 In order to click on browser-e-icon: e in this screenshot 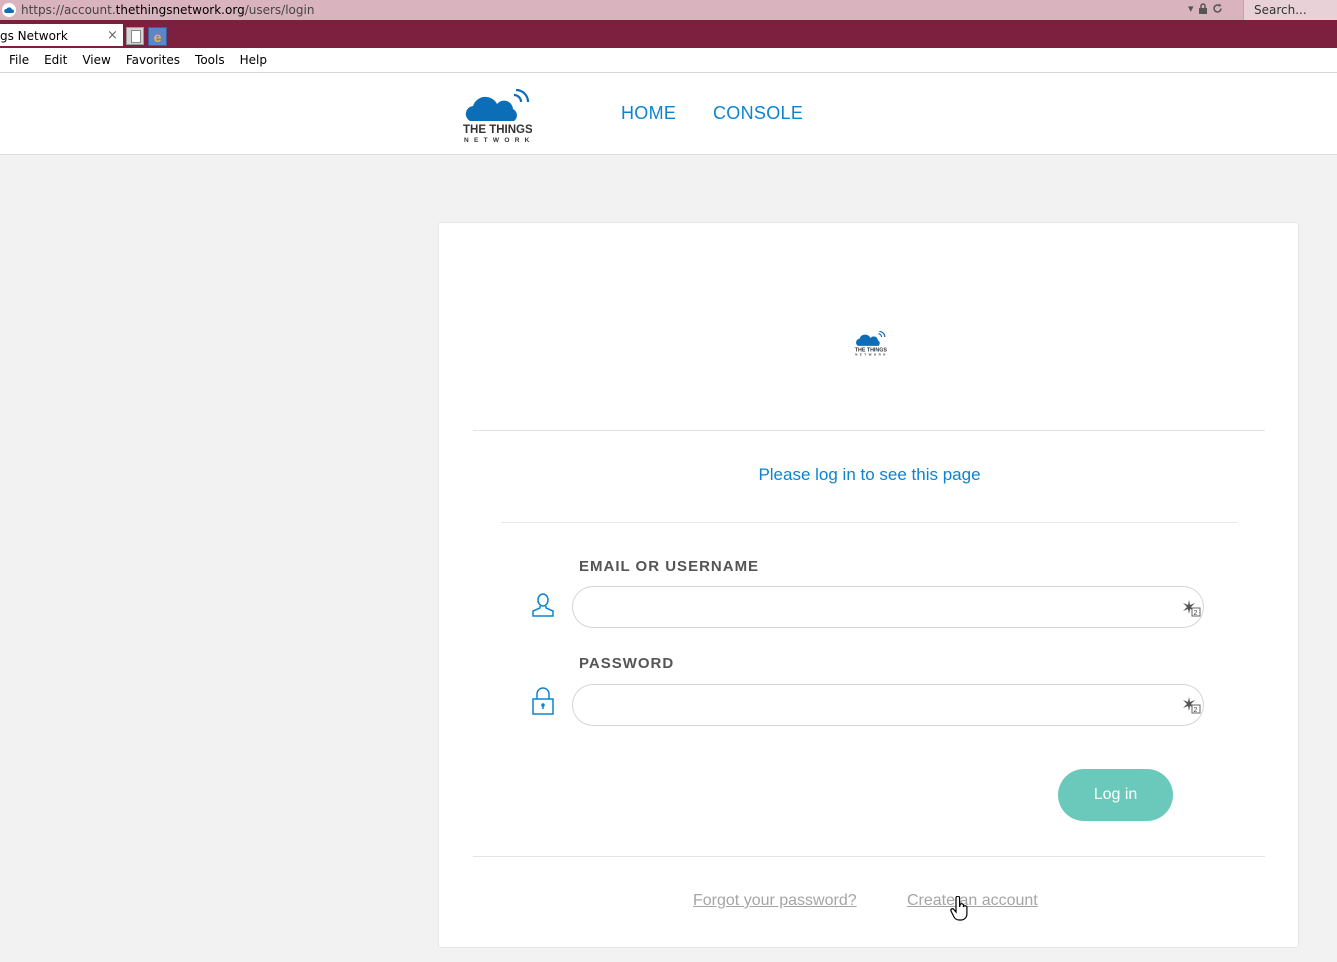, I will do `click(157, 36)`.